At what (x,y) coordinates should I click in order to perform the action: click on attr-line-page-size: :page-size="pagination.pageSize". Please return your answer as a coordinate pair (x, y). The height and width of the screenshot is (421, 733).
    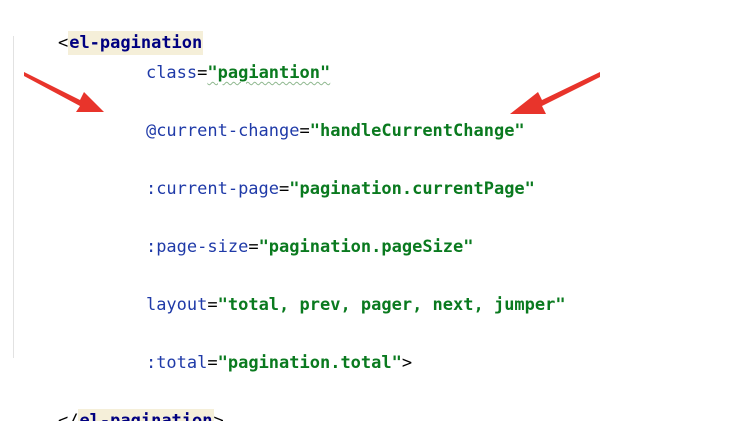
    Looking at the image, I should click on (289, 235).